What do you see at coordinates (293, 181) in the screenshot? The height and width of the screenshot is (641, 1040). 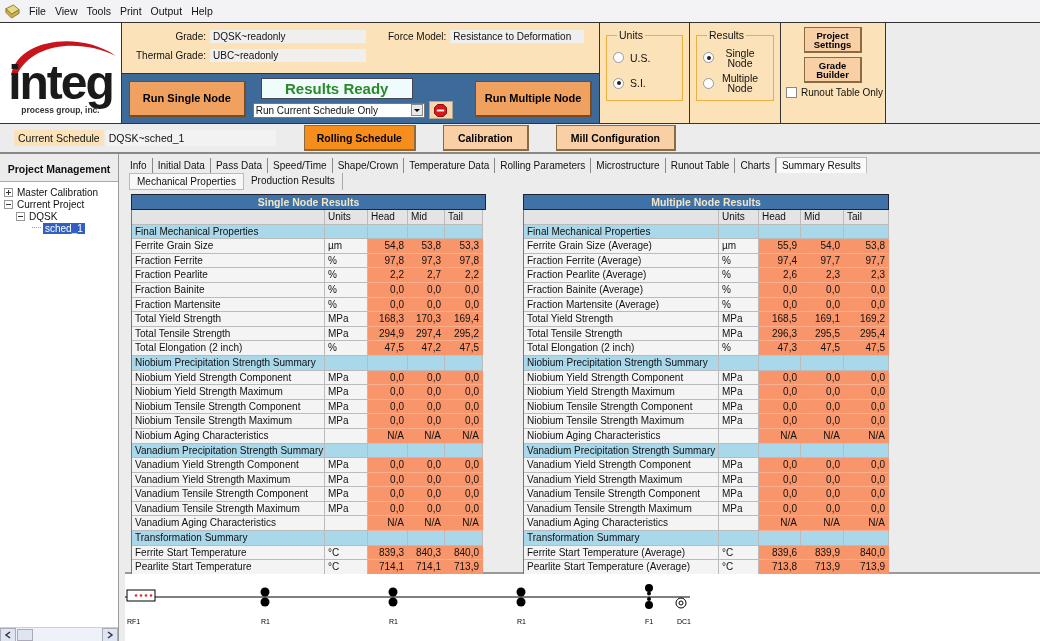 I see `sub-tab: Production Results` at bounding box center [293, 181].